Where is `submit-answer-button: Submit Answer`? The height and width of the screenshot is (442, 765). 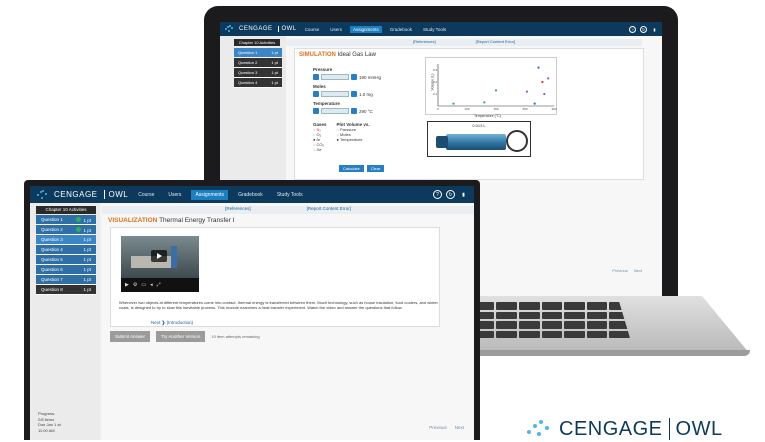 submit-answer-button: Submit Answer is located at coordinates (130, 336).